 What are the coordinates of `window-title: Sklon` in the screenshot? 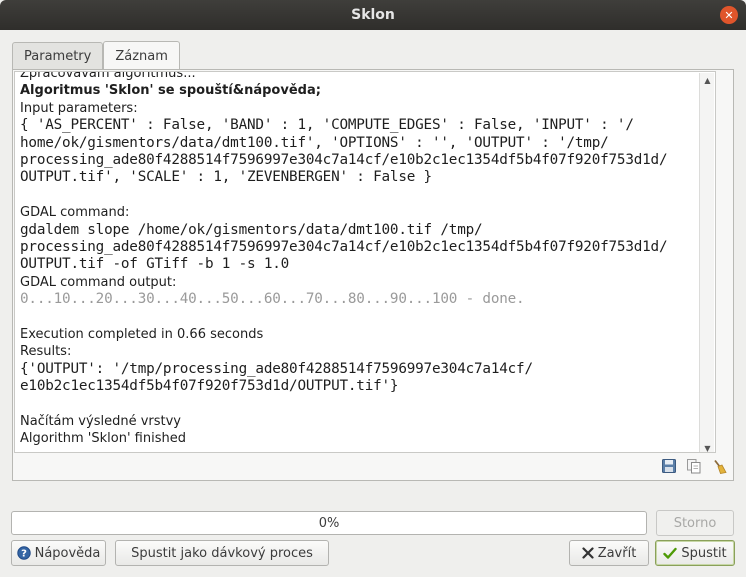 It's located at (373, 15).